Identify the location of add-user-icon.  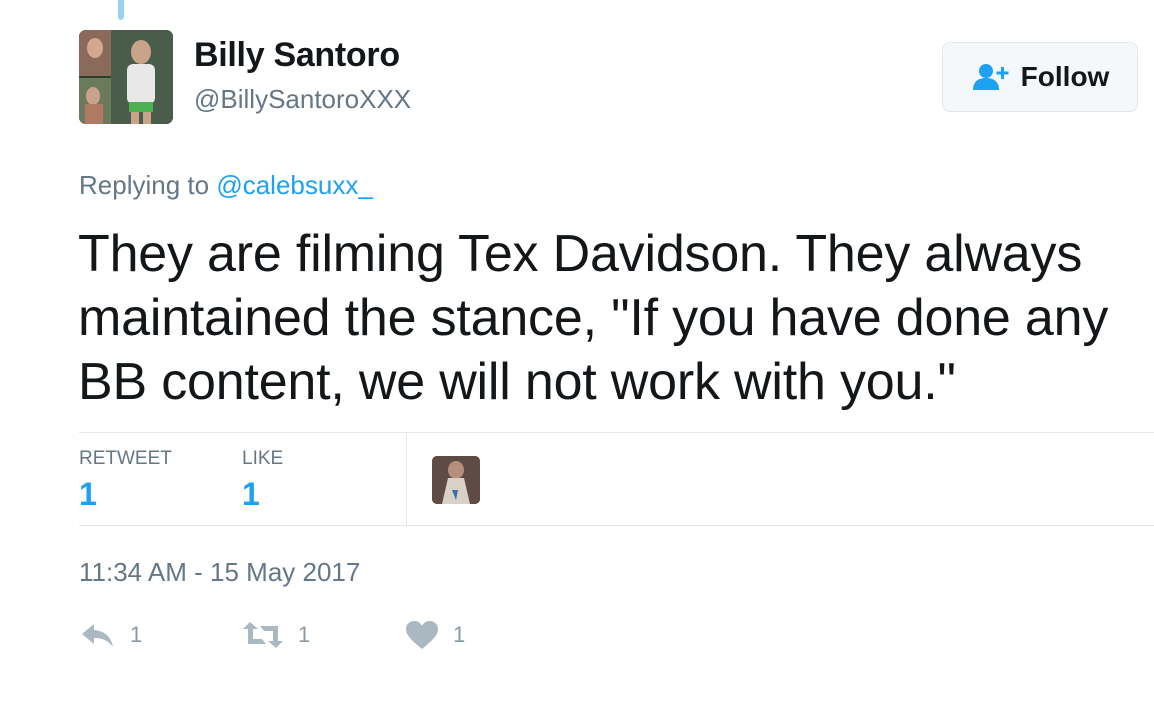
(990, 77).